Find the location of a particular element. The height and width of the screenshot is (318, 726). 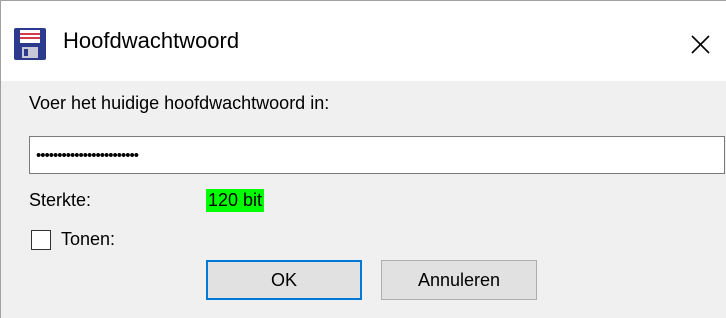

window-title: Hoofdwachtwoord is located at coordinates (151, 40).